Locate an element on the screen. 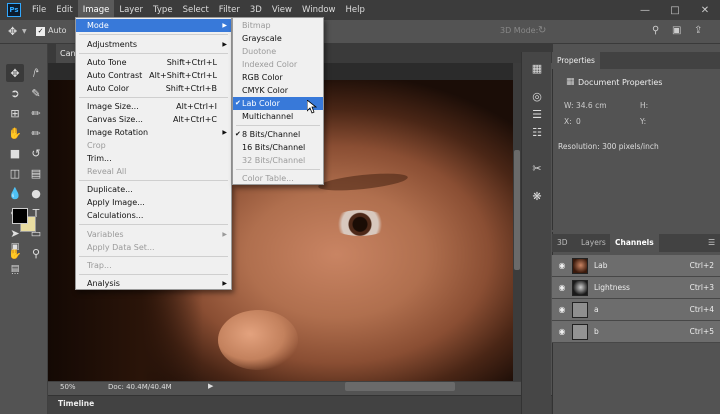 The width and height of the screenshot is (720, 414). quick-mask-icon: ▣ is located at coordinates (15, 247).